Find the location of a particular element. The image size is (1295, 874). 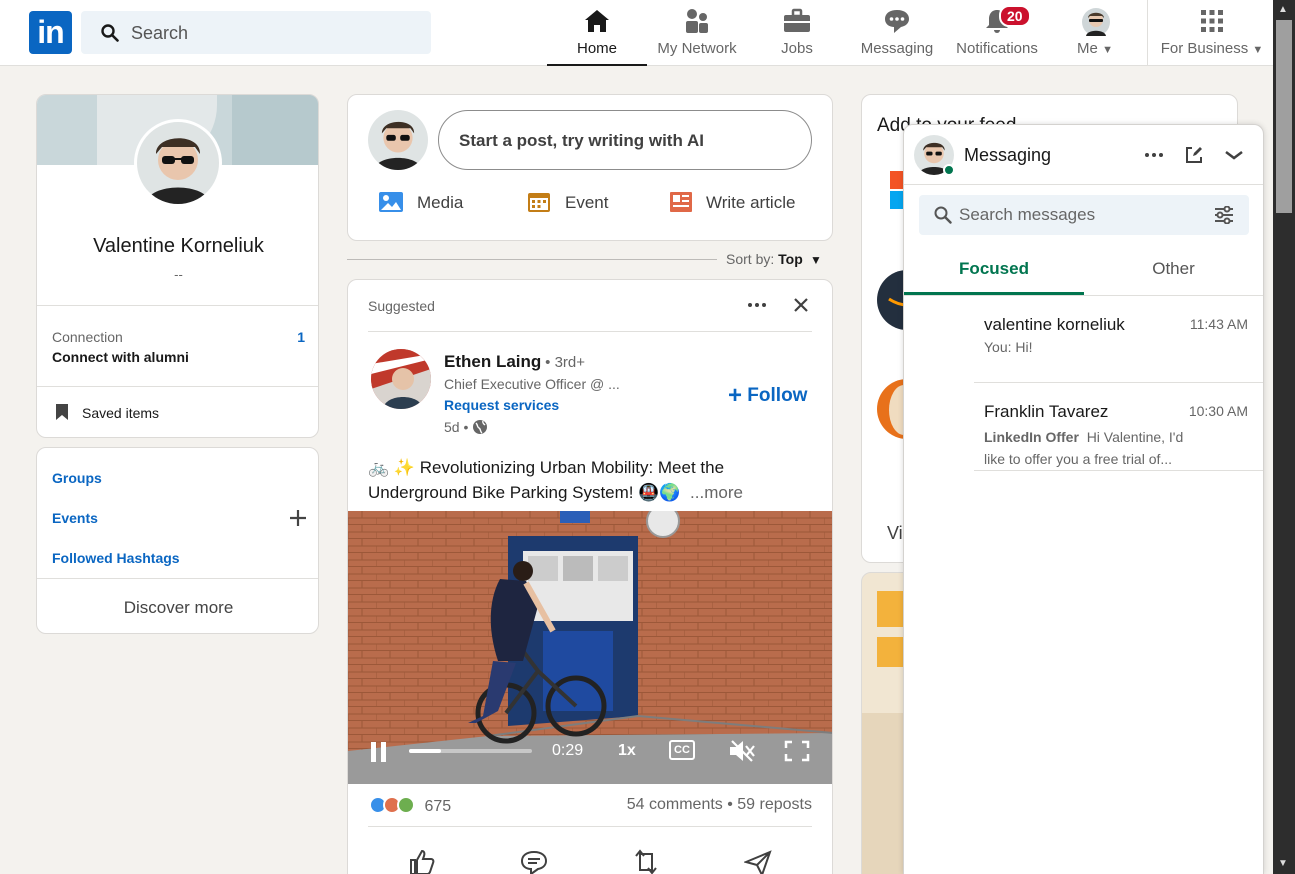

tab-focused: Focused is located at coordinates (994, 271).